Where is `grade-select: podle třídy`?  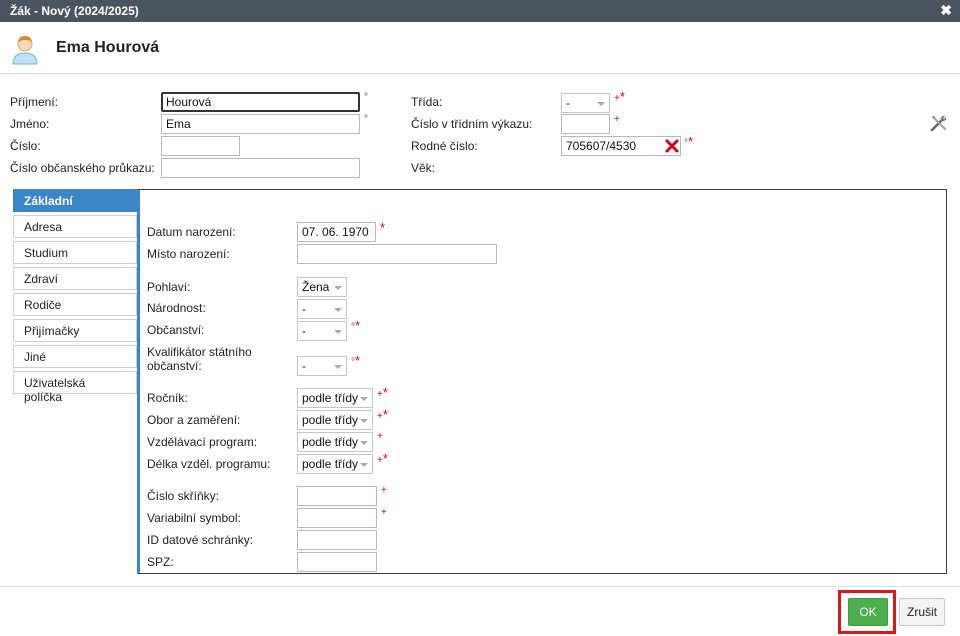
grade-select: podle třídy is located at coordinates (335, 398).